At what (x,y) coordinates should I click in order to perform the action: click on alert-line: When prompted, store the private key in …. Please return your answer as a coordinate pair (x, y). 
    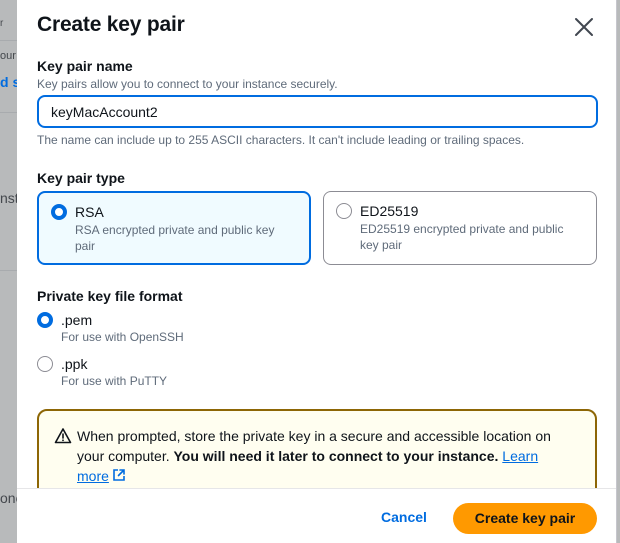
    Looking at the image, I should click on (314, 436).